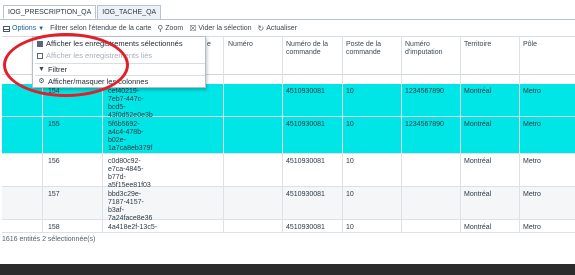  Describe the element at coordinates (41, 69) in the screenshot. I see `filter-icon: ▼` at that location.